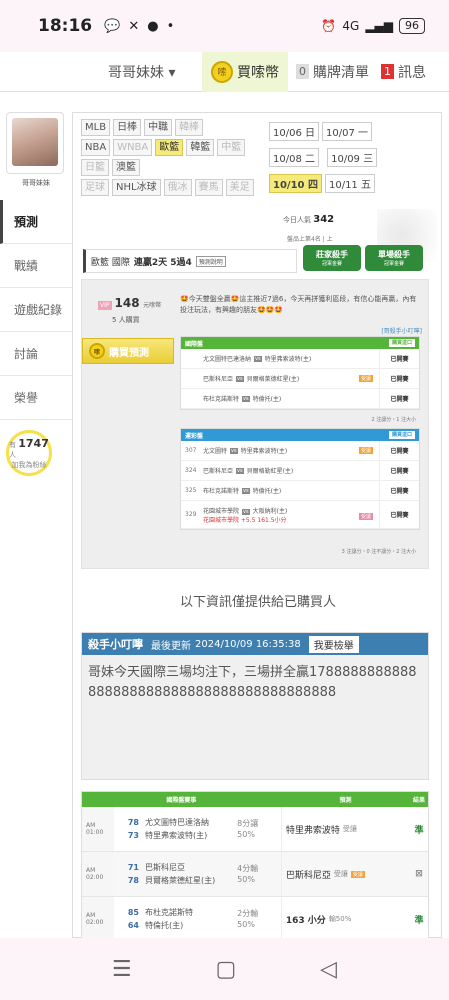  Describe the element at coordinates (221, 491) in the screenshot. I see `home-team: 布杜克諾斯特` at that location.